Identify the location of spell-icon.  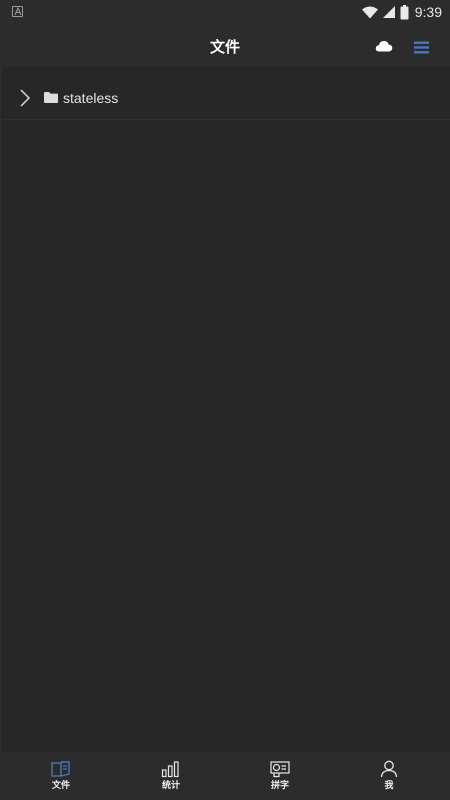
(280, 769).